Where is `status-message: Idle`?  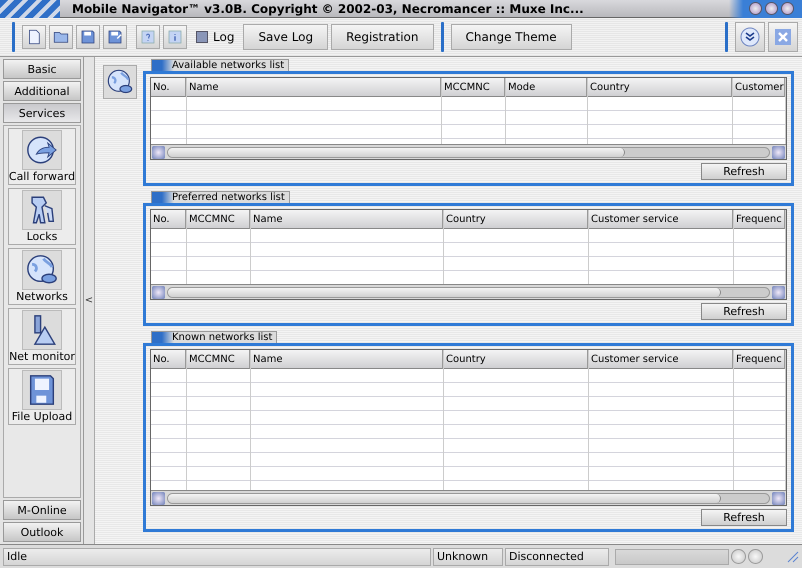
status-message: Idle is located at coordinates (217, 557).